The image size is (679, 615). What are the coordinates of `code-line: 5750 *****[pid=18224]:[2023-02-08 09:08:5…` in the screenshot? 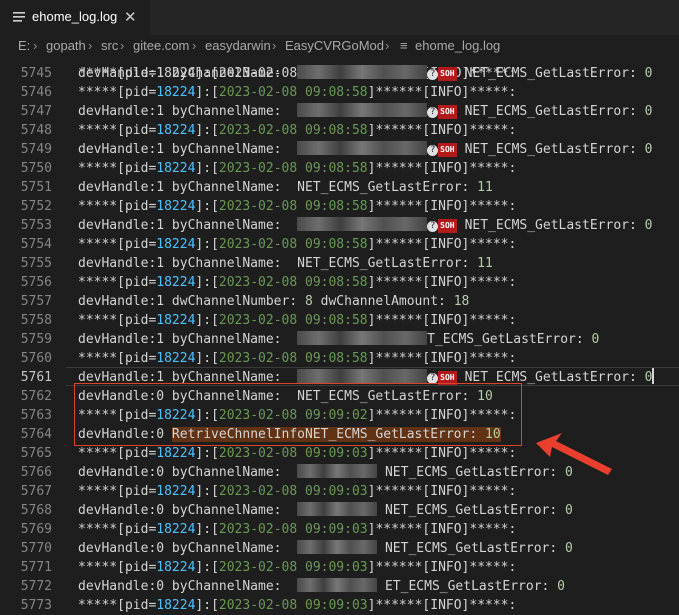 It's located at (339, 168).